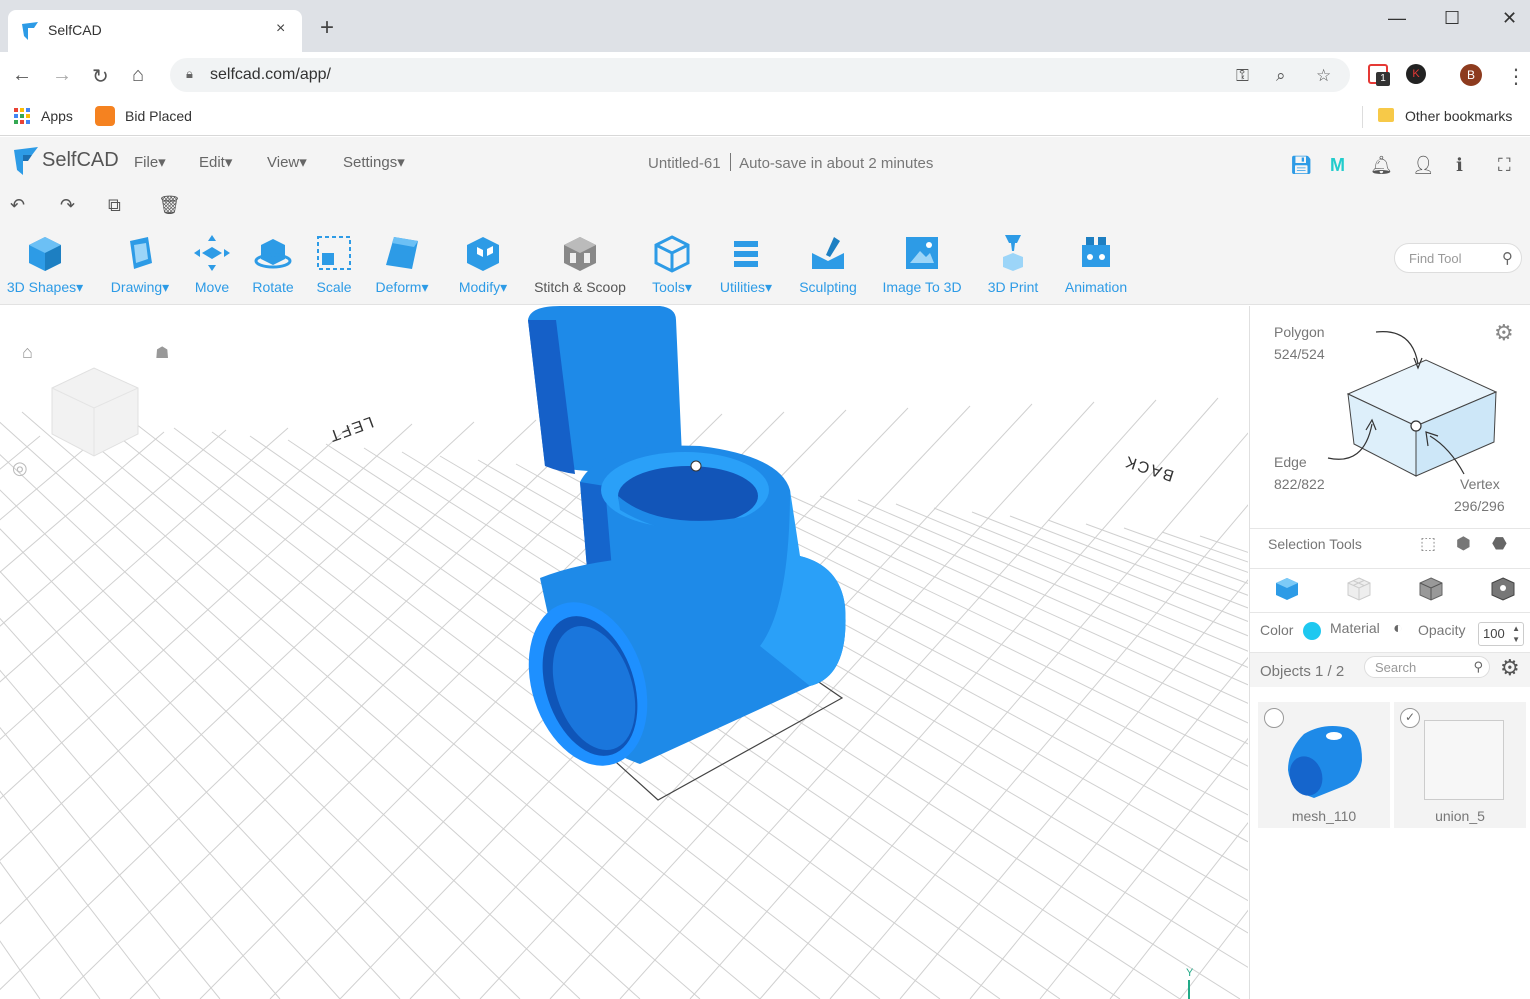 This screenshot has width=1530, height=999. What do you see at coordinates (57, 116) in the screenshot?
I see `bookmark-apps: Apps` at bounding box center [57, 116].